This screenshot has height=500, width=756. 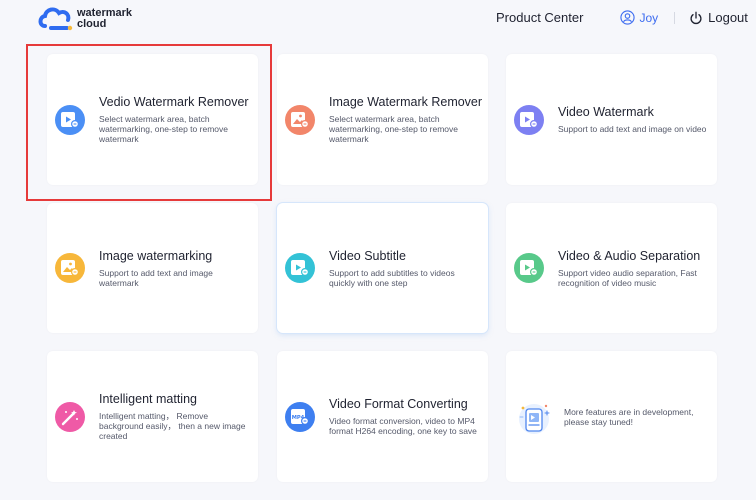 I want to click on card-title: Intelligent matting, so click(x=148, y=399).